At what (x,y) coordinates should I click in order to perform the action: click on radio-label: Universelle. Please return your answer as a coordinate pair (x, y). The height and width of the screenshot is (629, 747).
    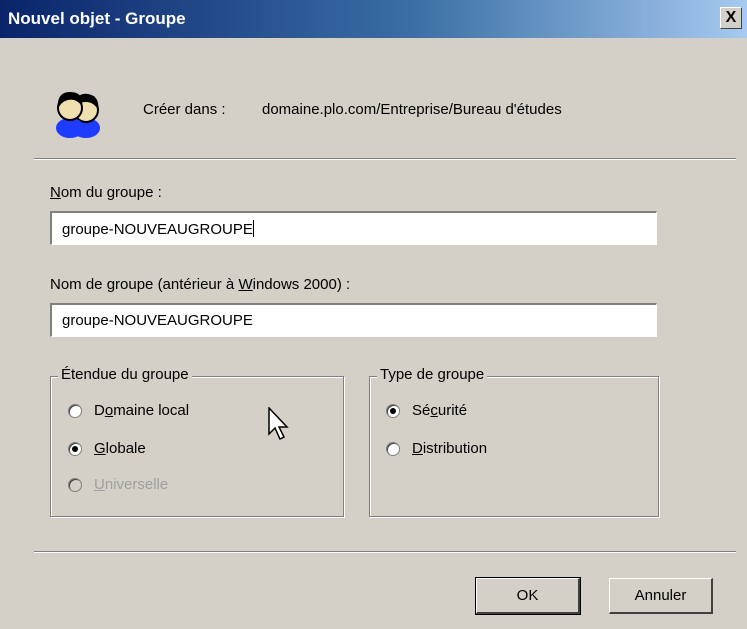
    Looking at the image, I should click on (131, 484).